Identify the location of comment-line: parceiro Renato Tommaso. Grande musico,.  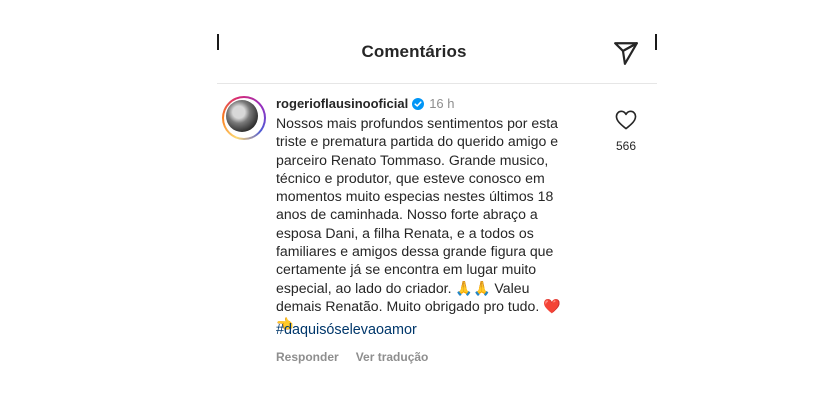
(412, 159).